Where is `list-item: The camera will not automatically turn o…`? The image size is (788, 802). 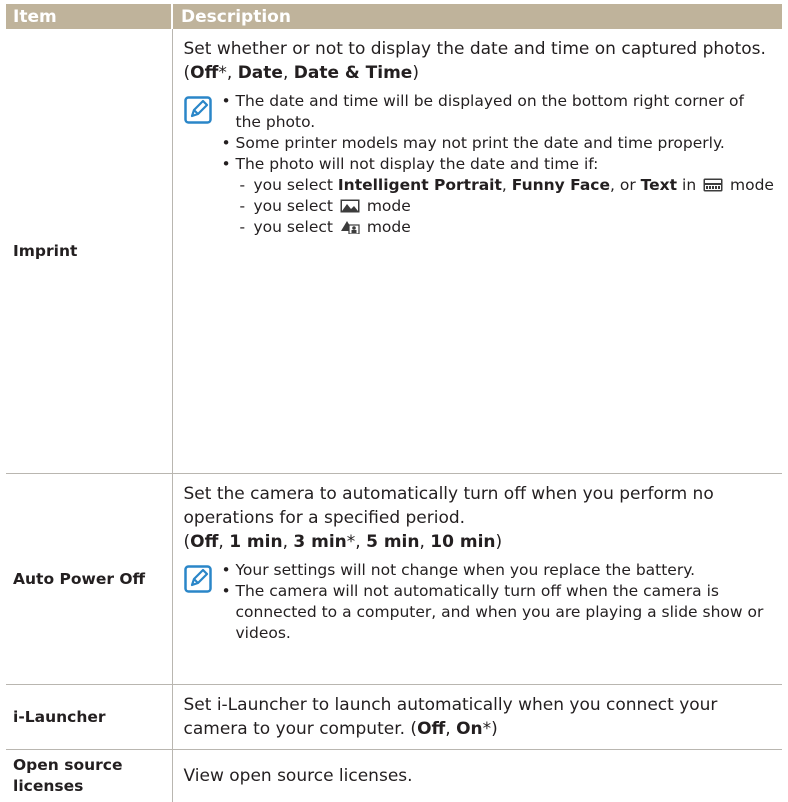
list-item: The camera will not automatically turn o… is located at coordinates (498, 612).